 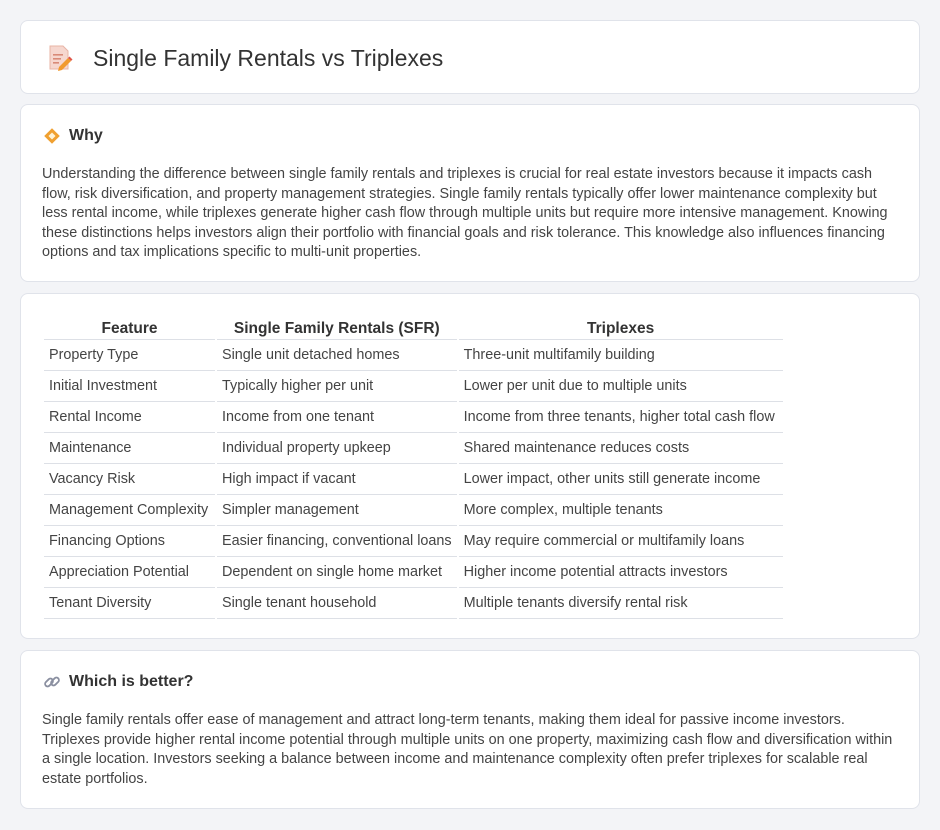 What do you see at coordinates (337, 417) in the screenshot?
I see `table-cell: Income from one tenant` at bounding box center [337, 417].